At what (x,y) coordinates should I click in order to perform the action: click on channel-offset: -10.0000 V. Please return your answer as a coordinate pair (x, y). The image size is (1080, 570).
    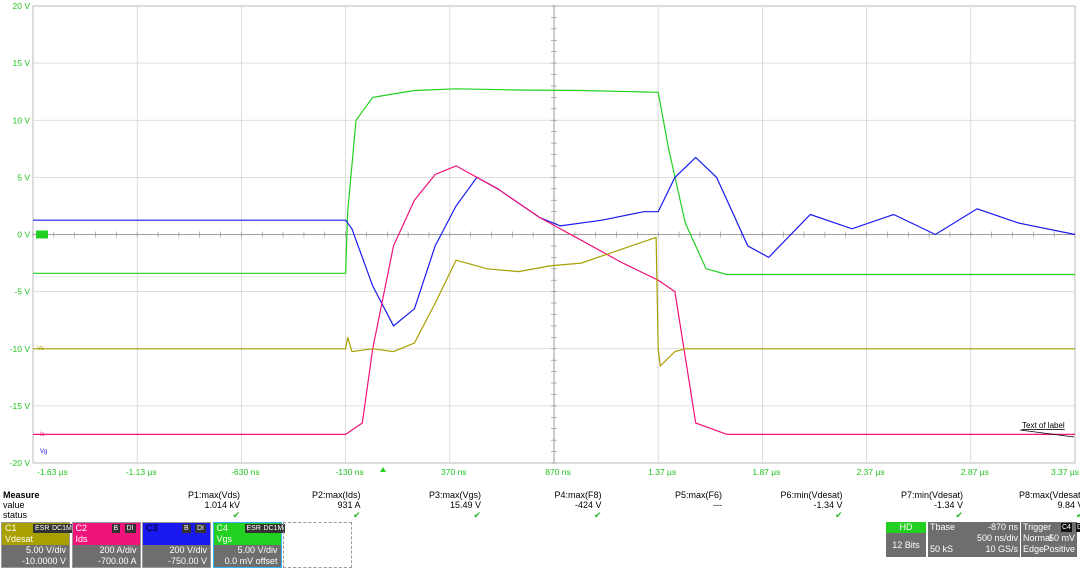
    Looking at the image, I should click on (43, 561).